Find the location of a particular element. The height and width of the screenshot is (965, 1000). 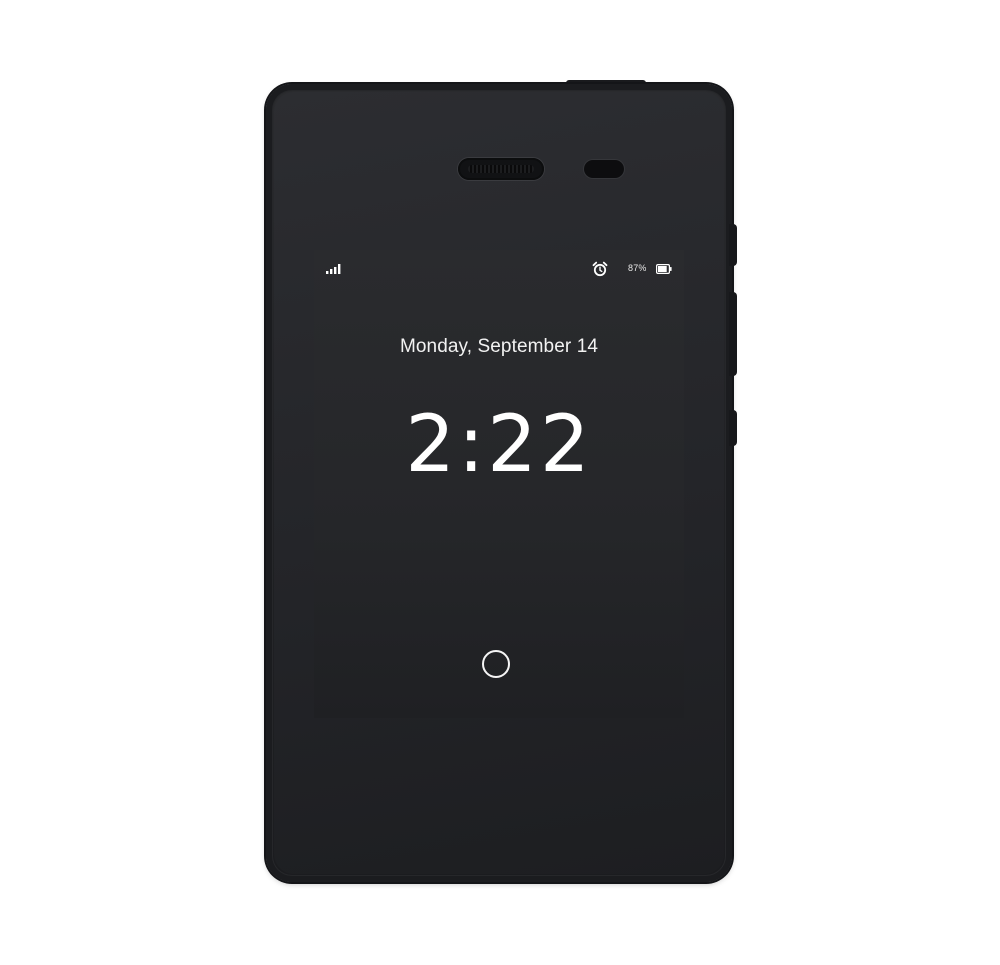

lock-screen-time: 2:22 is located at coordinates (499, 445).